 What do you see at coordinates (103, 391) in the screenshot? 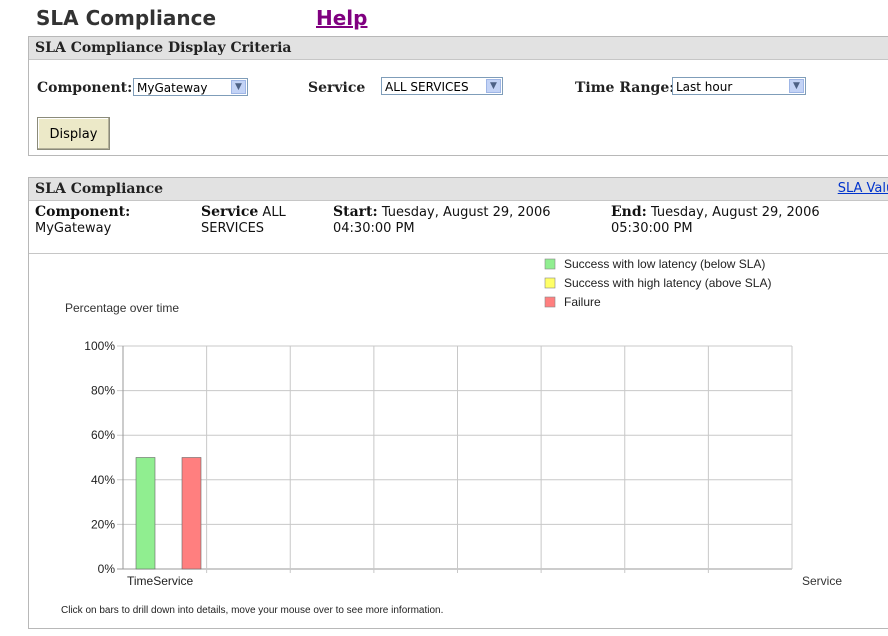
I see `y-tick-label: 80%` at bounding box center [103, 391].